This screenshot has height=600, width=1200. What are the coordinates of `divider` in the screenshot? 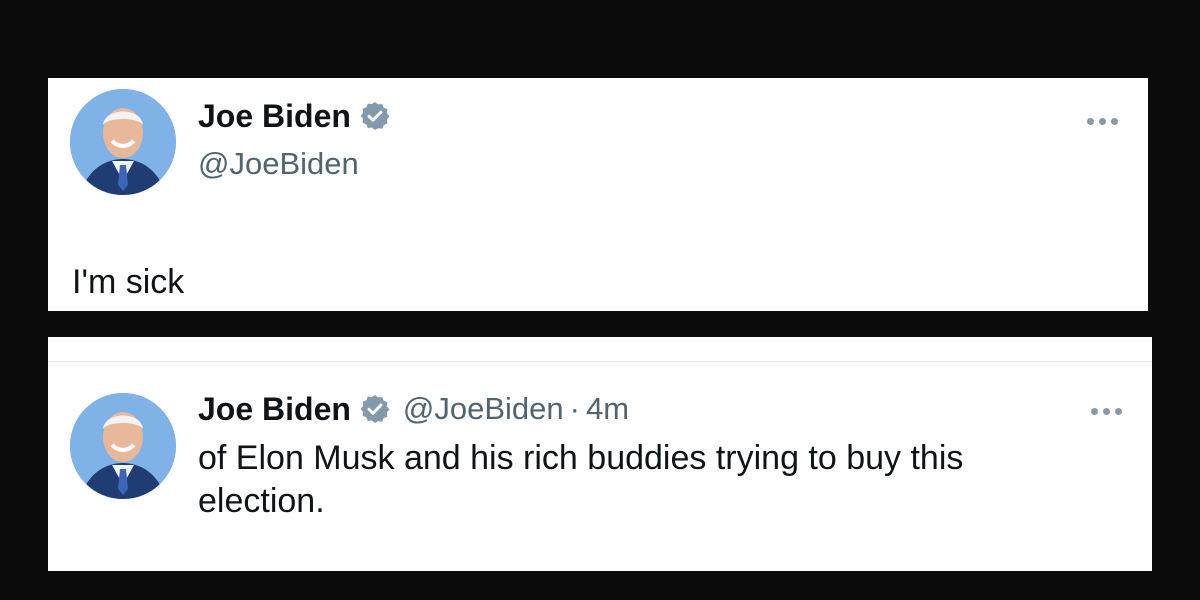 It's located at (600, 361).